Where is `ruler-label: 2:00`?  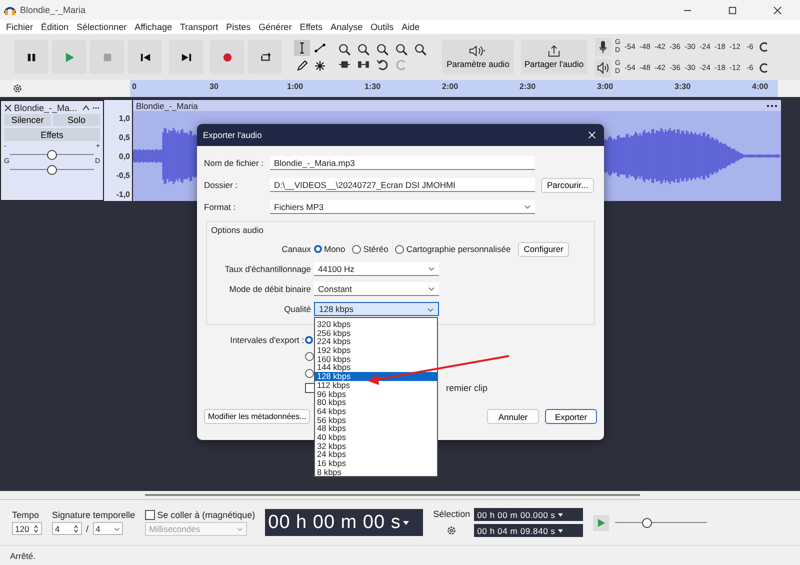 ruler-label: 2:00 is located at coordinates (450, 86).